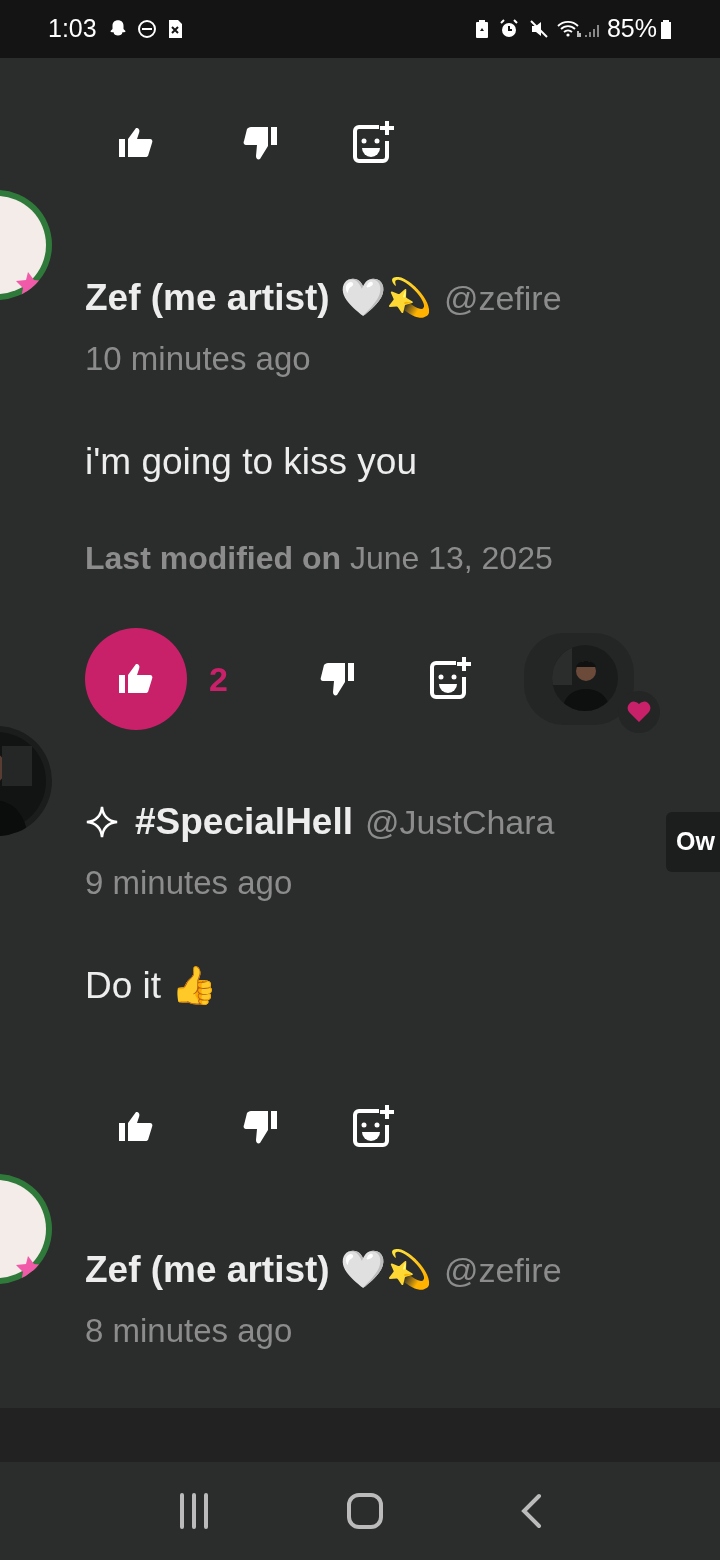 The width and height of the screenshot is (720, 1560). Describe the element at coordinates (638, 712) in the screenshot. I see `heart-icon` at that location.